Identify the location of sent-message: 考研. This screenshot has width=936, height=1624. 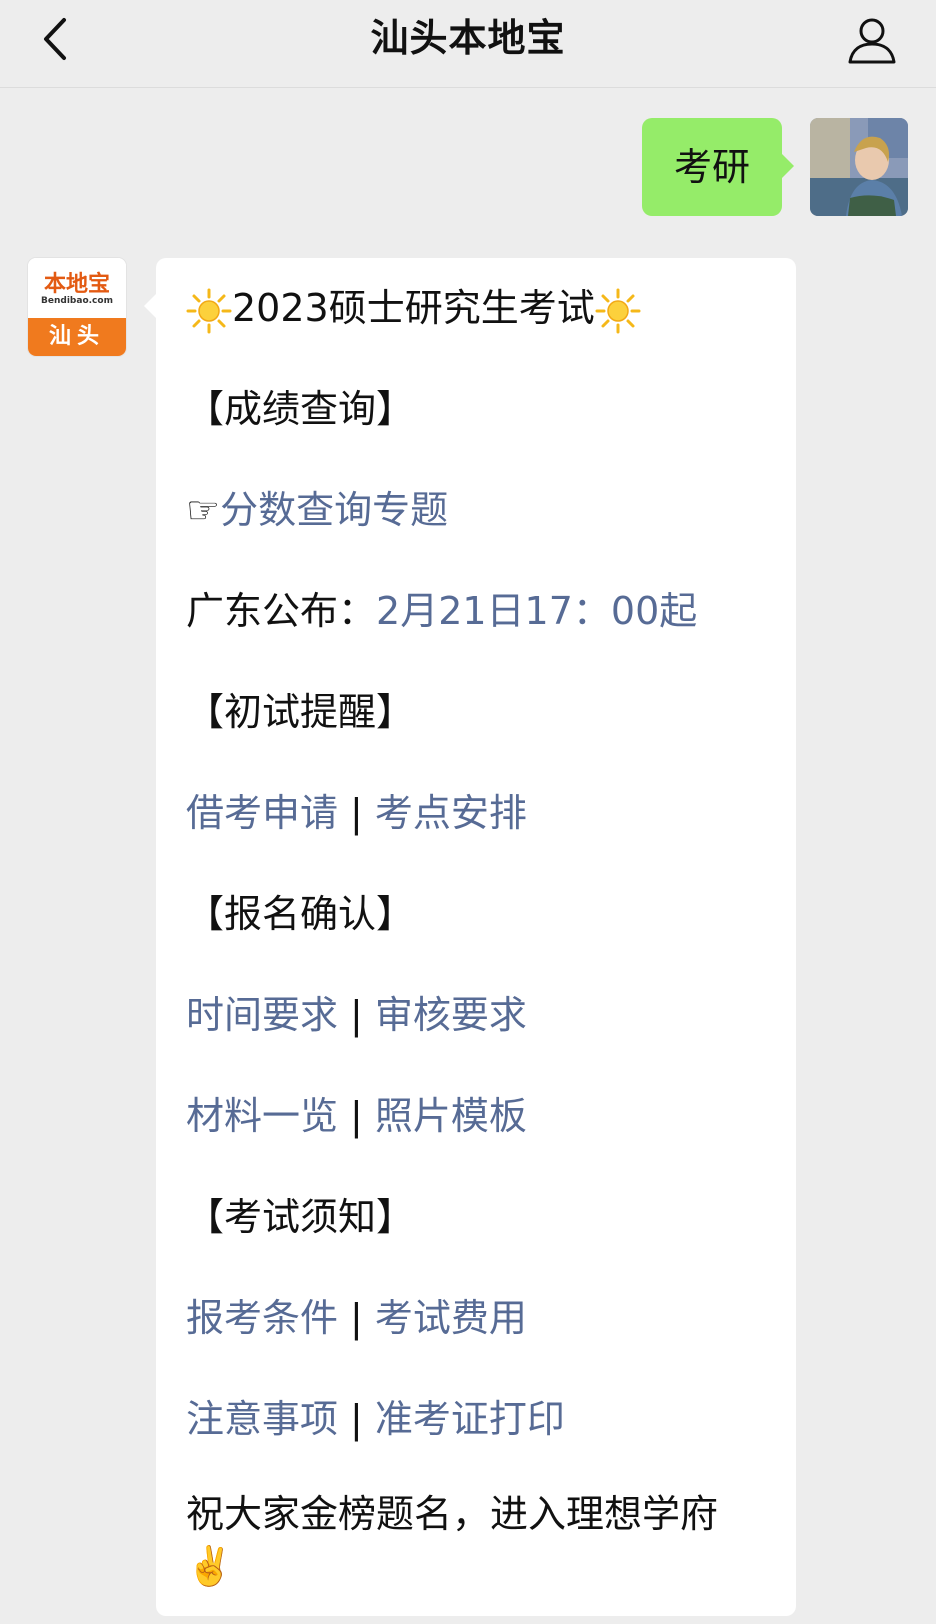
(774, 167).